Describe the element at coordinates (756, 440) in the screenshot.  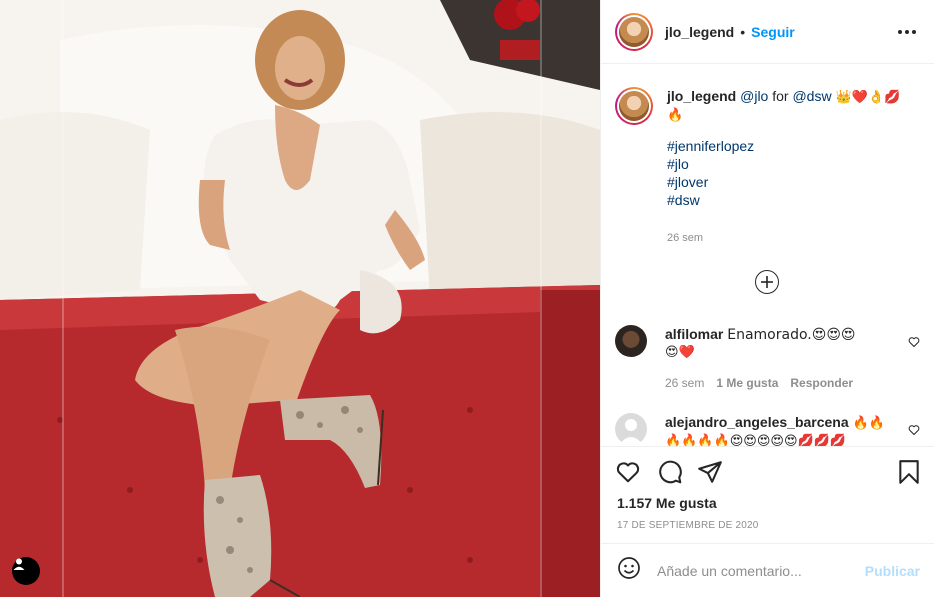
I see `comment-text-line2: 🔥🔥🔥🔥😍😍😍😍😍💋💋💋` at that location.